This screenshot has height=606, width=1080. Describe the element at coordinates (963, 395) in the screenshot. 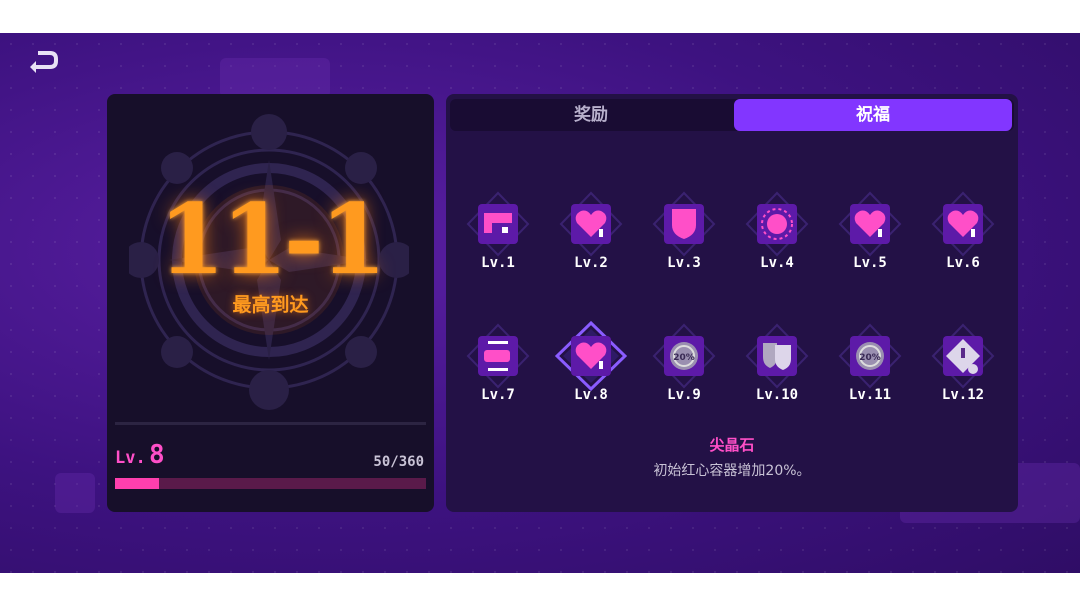

I see `blessing-level-label: Lv.12` at that location.